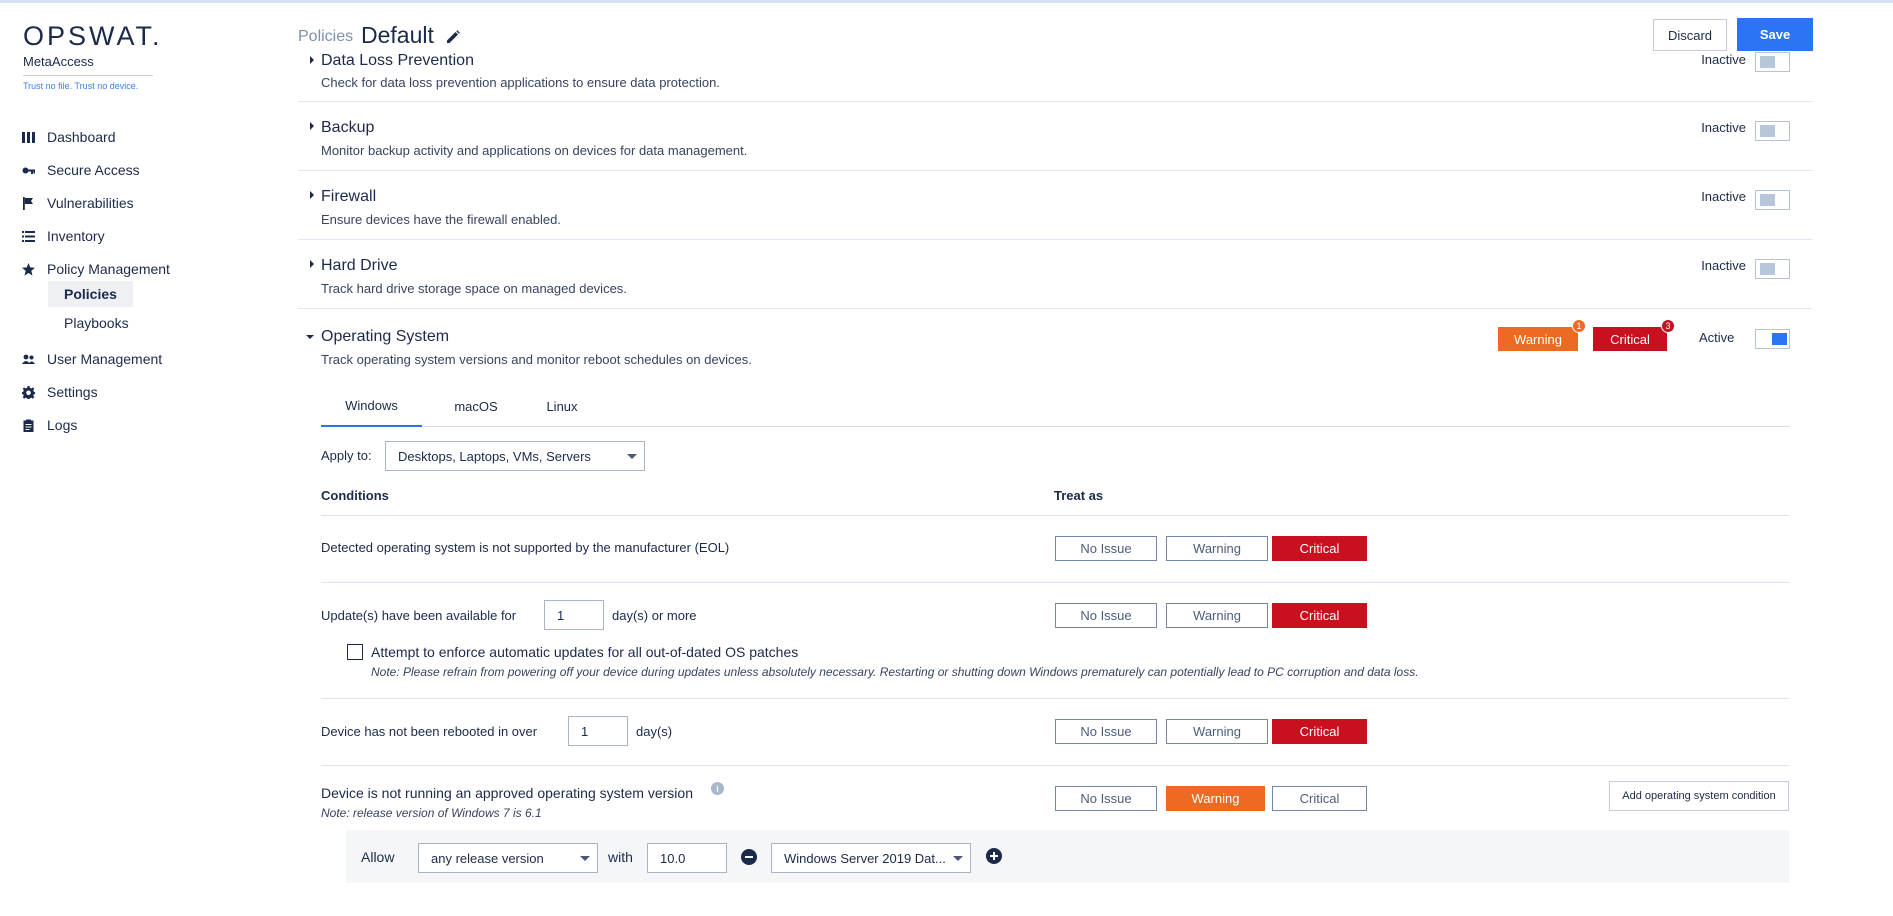  Describe the element at coordinates (93, 170) in the screenshot. I see `sidebar-item-label: Secure Access` at that location.